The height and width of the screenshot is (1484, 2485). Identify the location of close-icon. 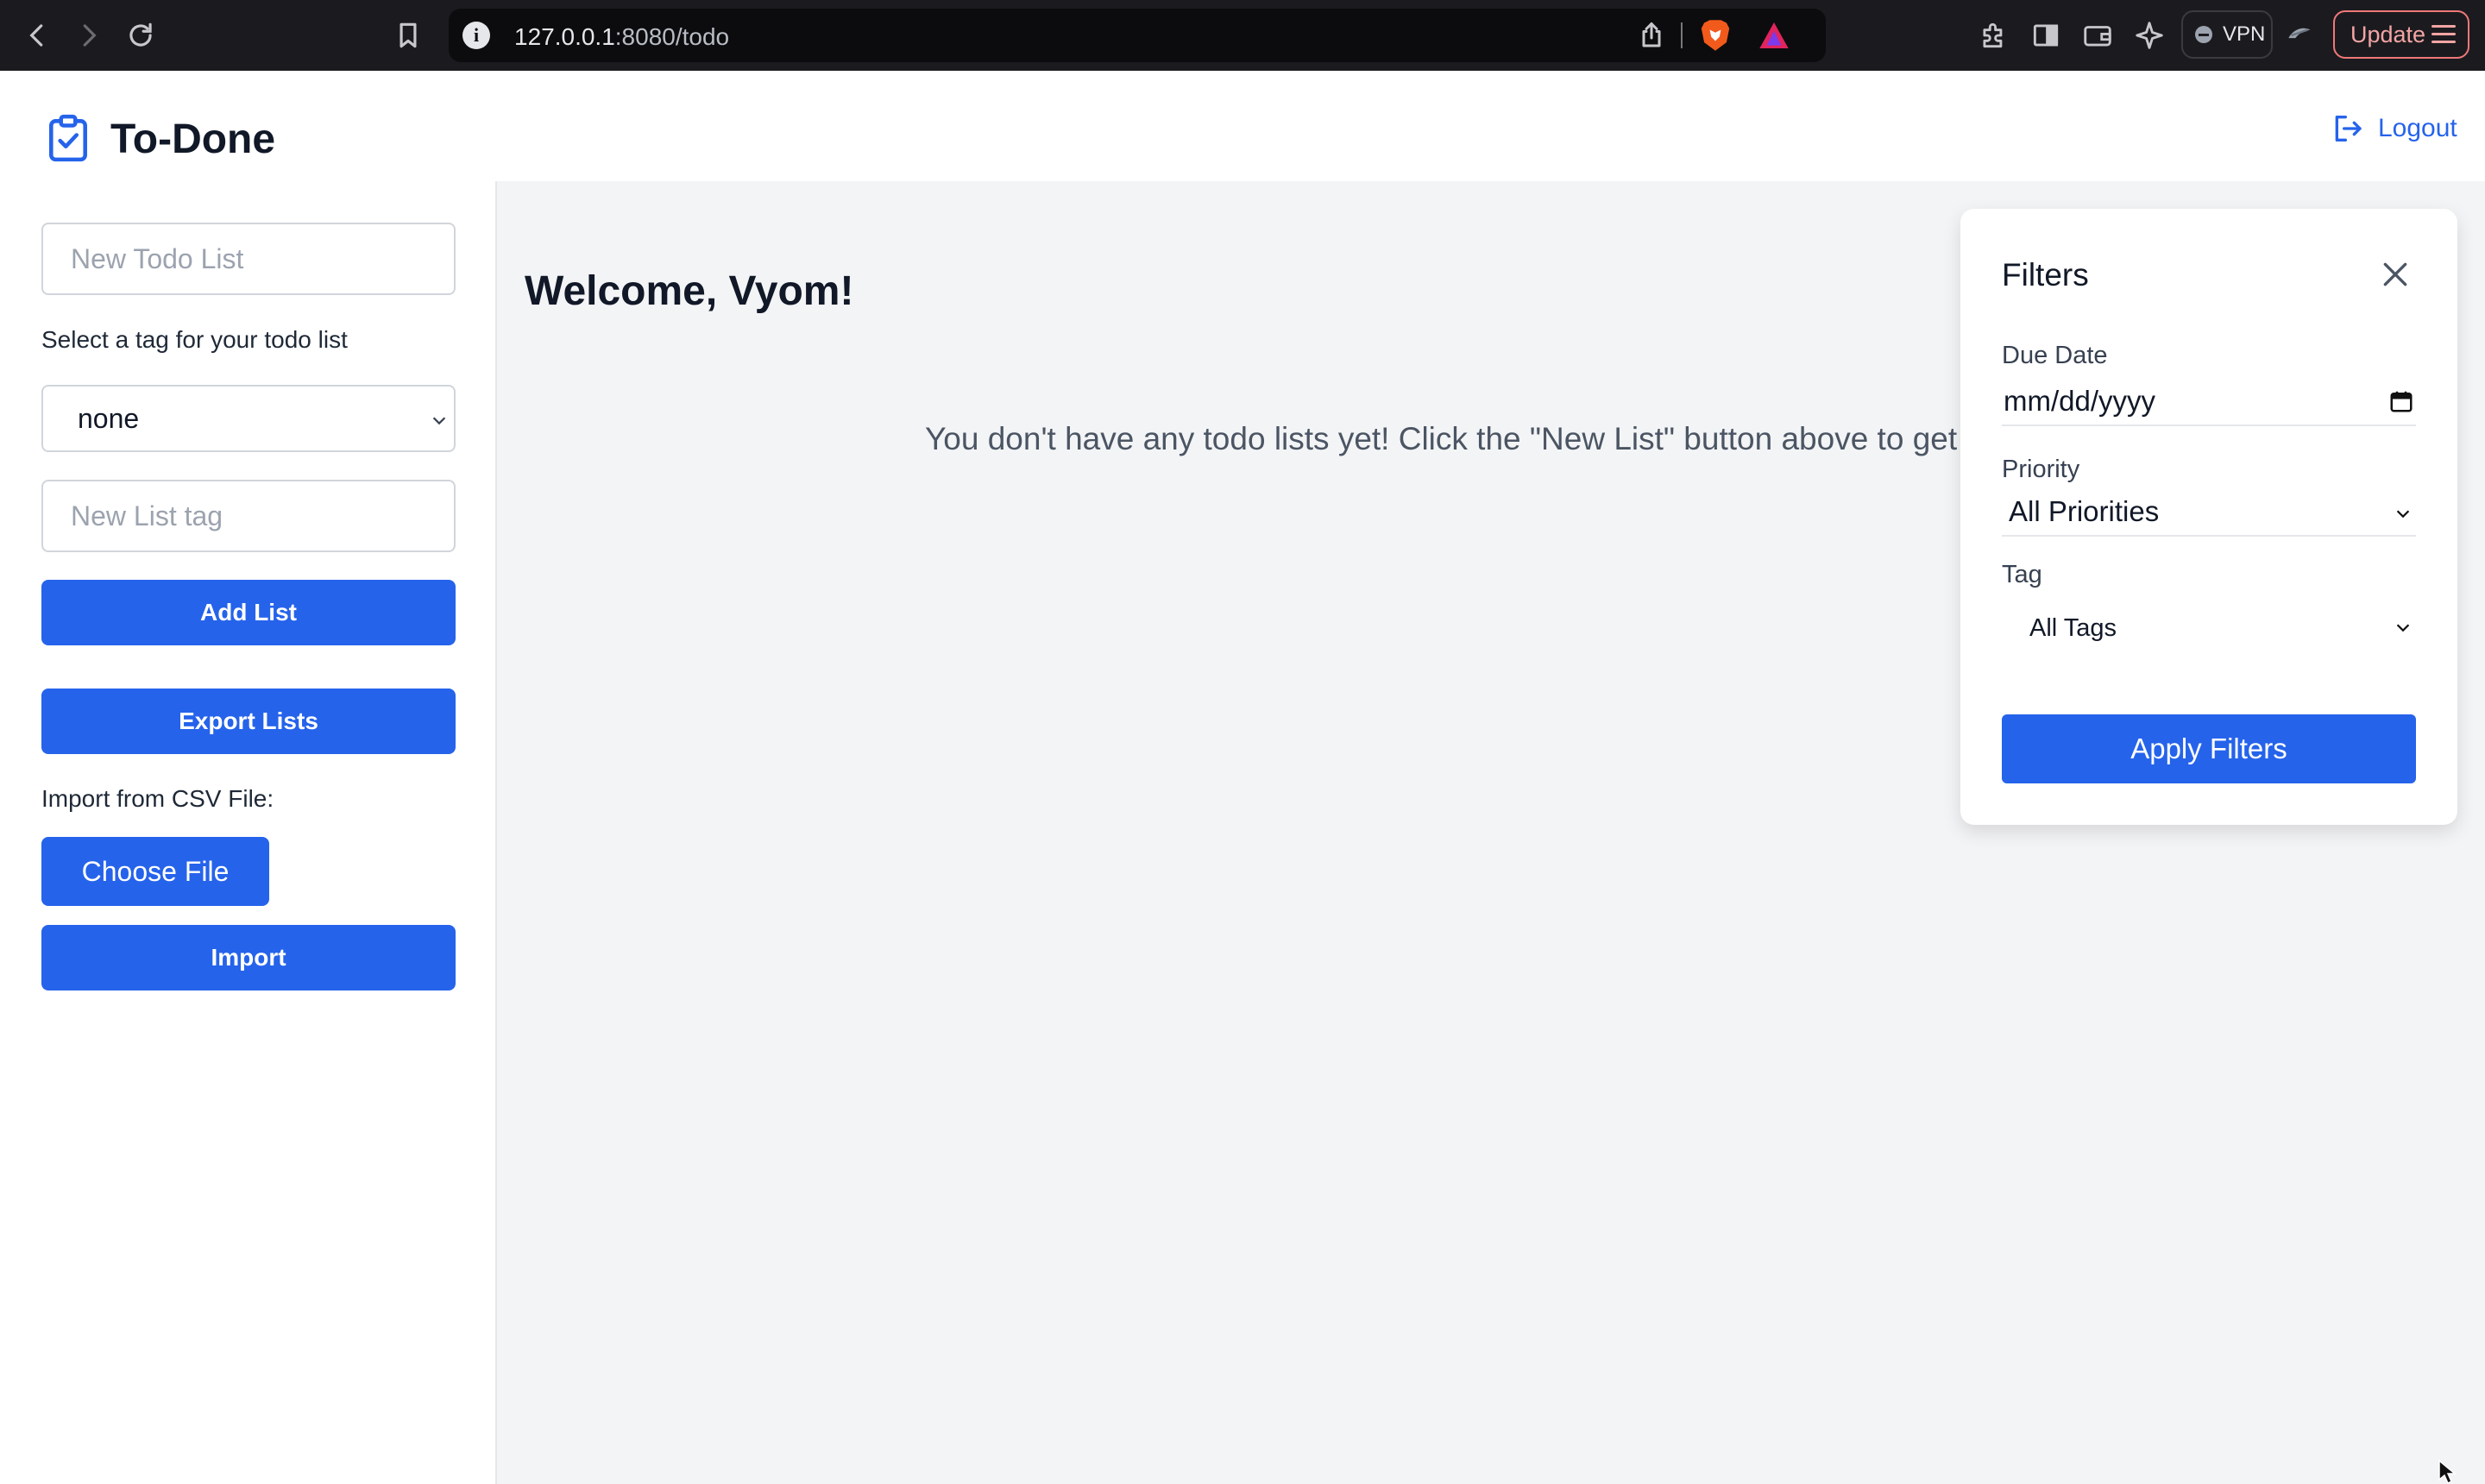
(2395, 274).